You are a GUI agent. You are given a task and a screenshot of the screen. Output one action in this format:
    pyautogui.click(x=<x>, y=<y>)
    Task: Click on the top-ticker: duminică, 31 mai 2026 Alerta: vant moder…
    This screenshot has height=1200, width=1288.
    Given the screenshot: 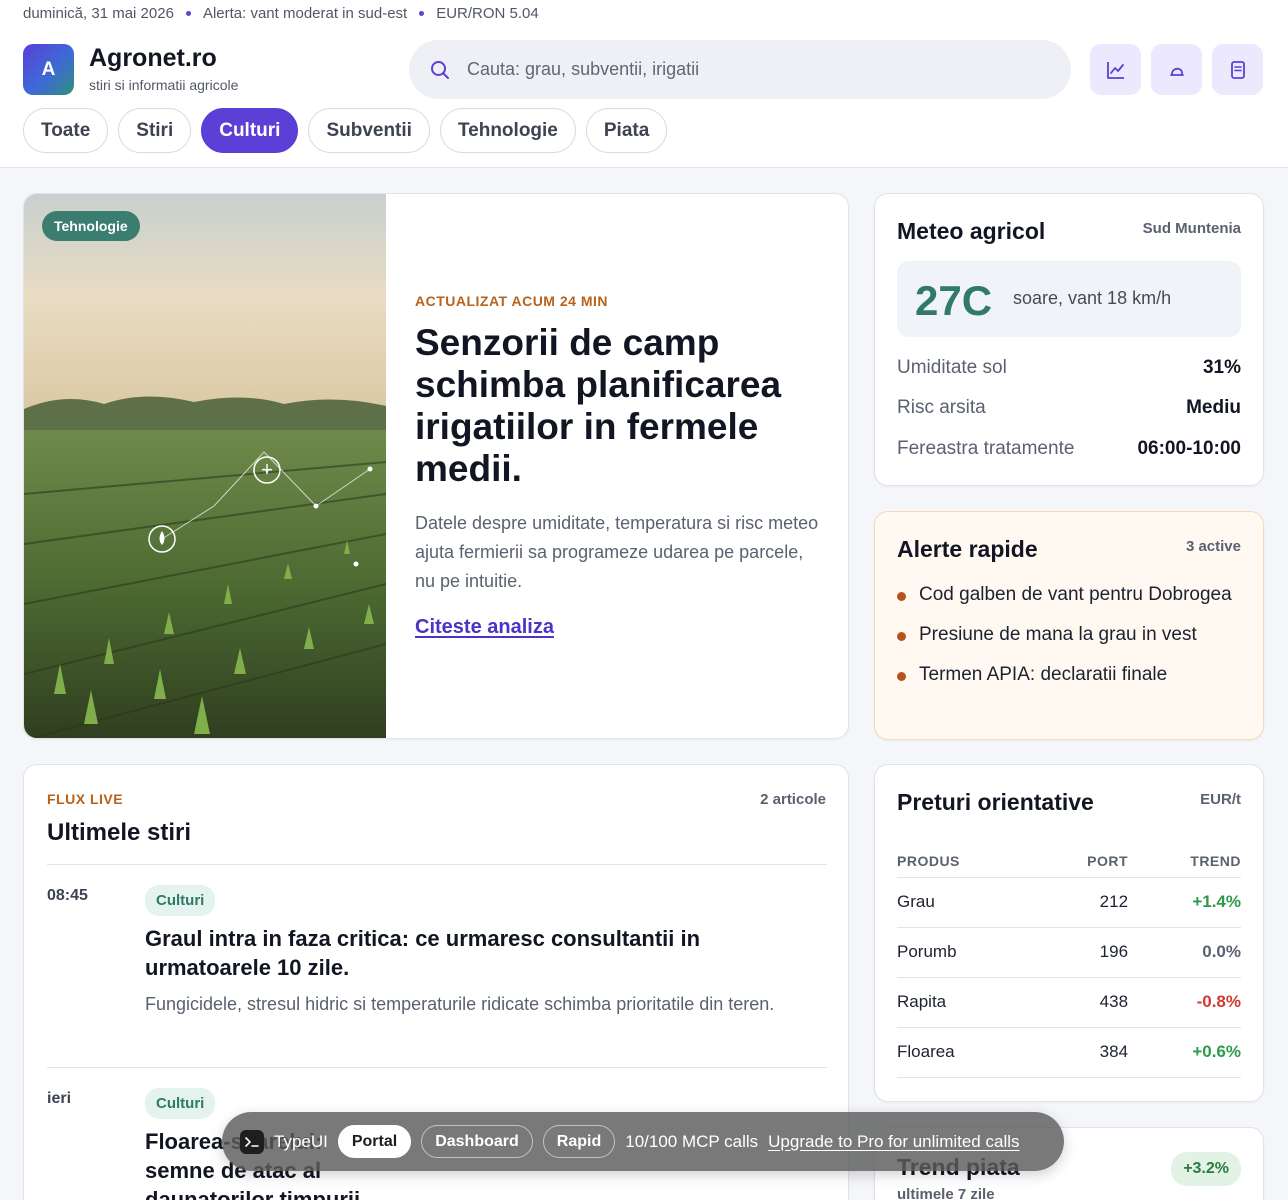 What is the action you would take?
    pyautogui.click(x=281, y=13)
    